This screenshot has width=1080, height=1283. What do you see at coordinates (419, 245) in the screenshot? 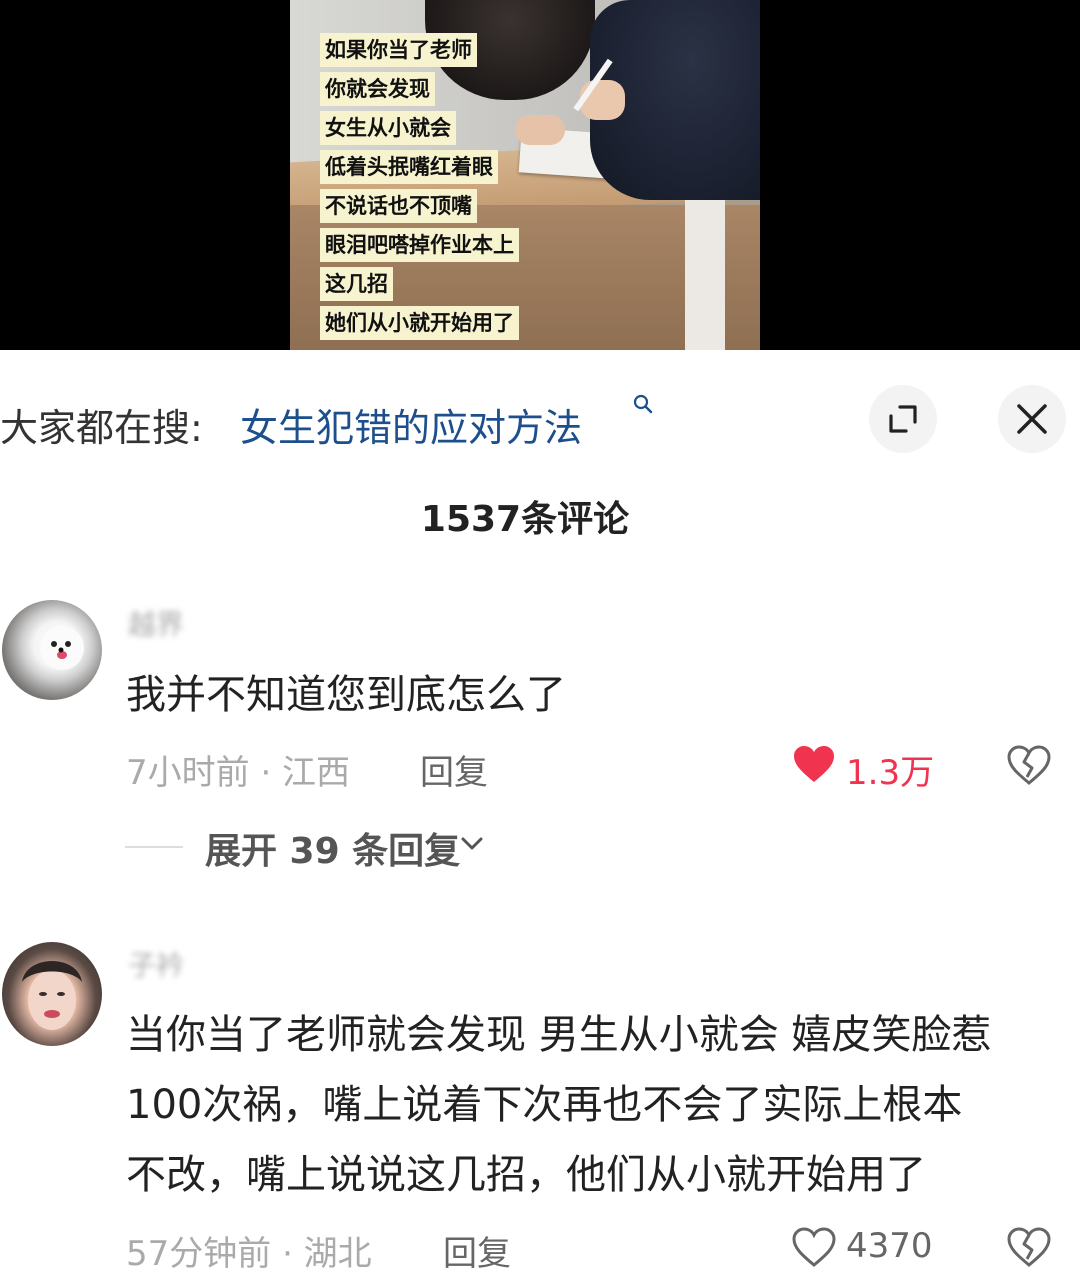
I see `video-caption: 眼泪吧嗒掉作业本上` at bounding box center [419, 245].